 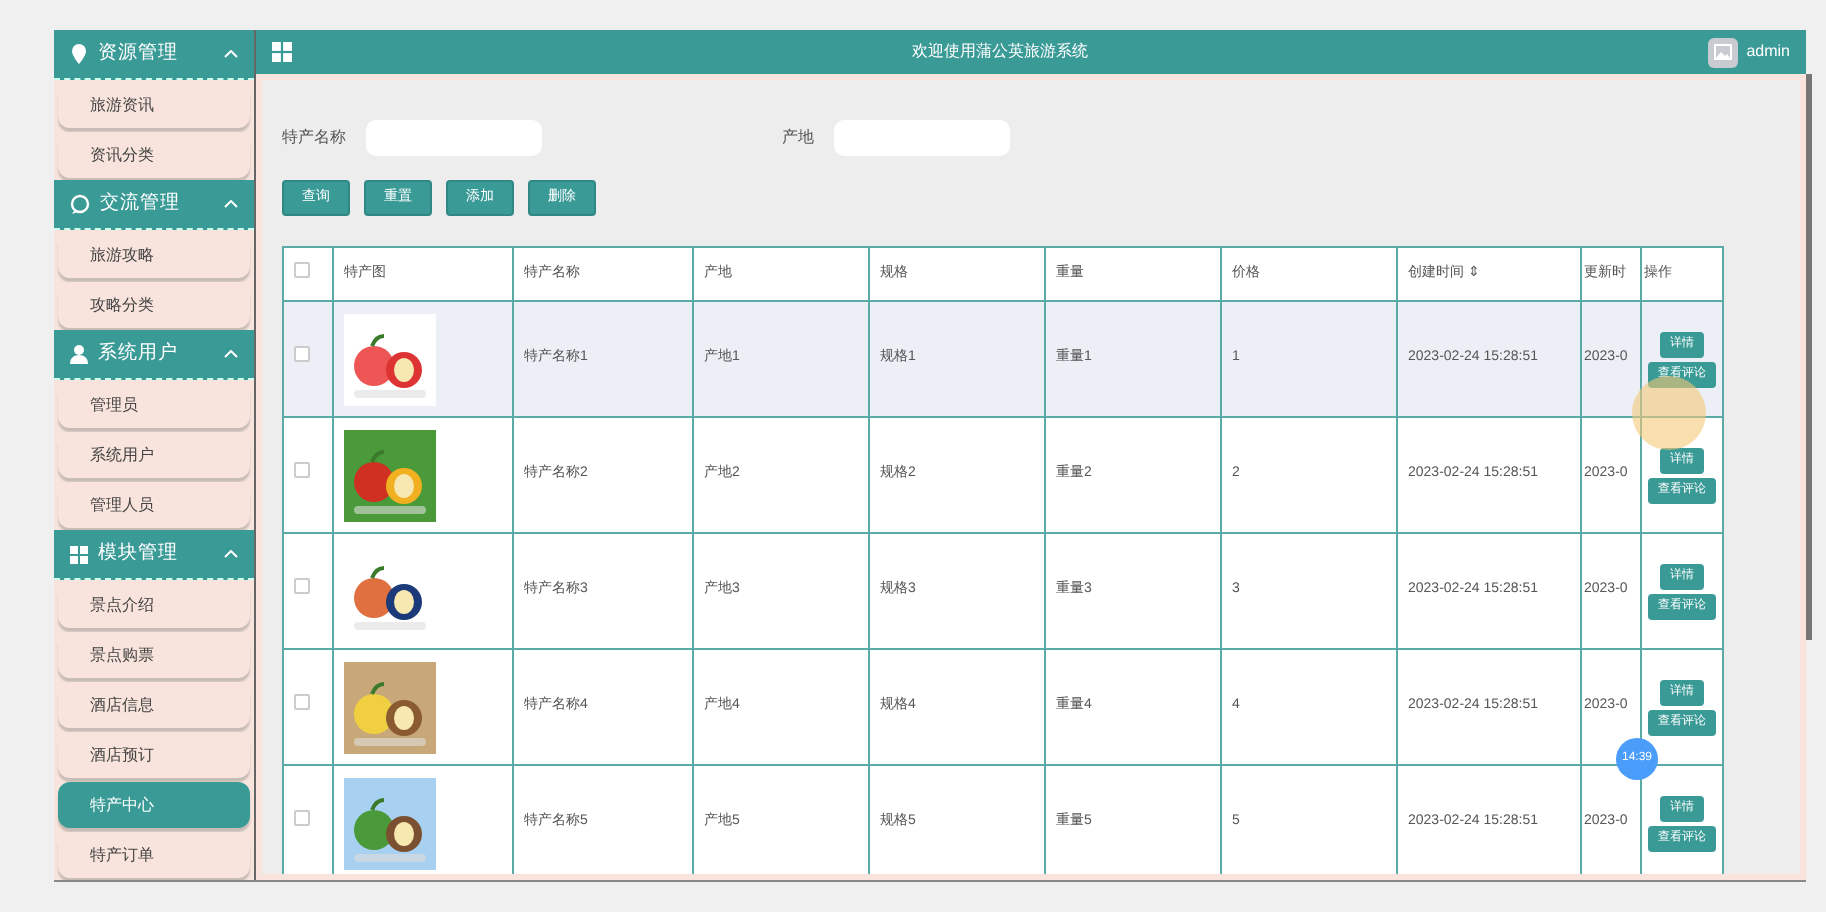 What do you see at coordinates (154, 55) in the screenshot?
I see `sidebar-group-header: 资源管理` at bounding box center [154, 55].